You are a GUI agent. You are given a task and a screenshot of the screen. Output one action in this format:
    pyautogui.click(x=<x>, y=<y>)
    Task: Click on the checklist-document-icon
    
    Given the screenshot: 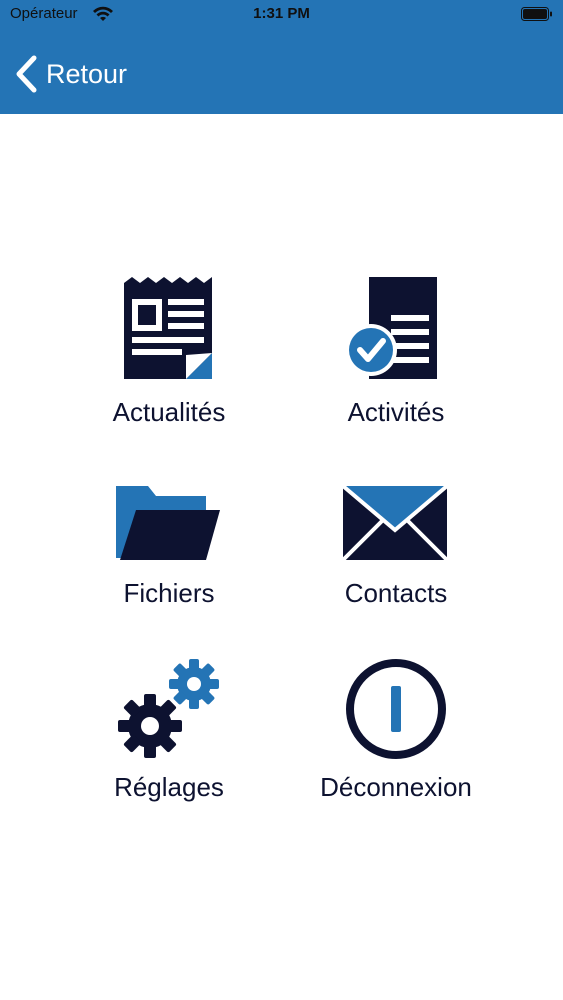 What is the action you would take?
    pyautogui.click(x=391, y=328)
    